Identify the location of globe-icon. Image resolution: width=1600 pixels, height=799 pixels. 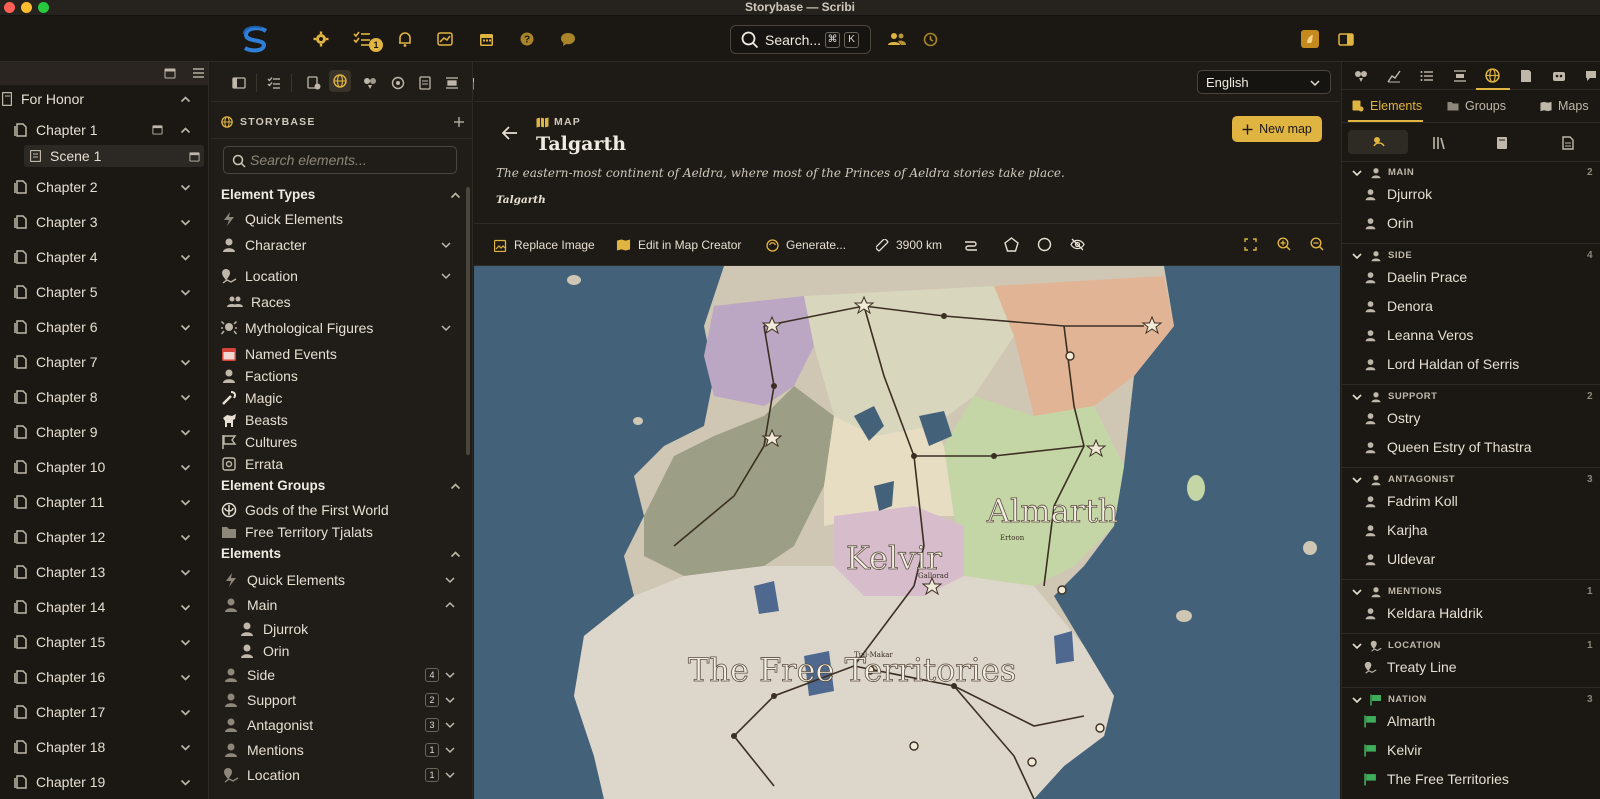
(1492, 75).